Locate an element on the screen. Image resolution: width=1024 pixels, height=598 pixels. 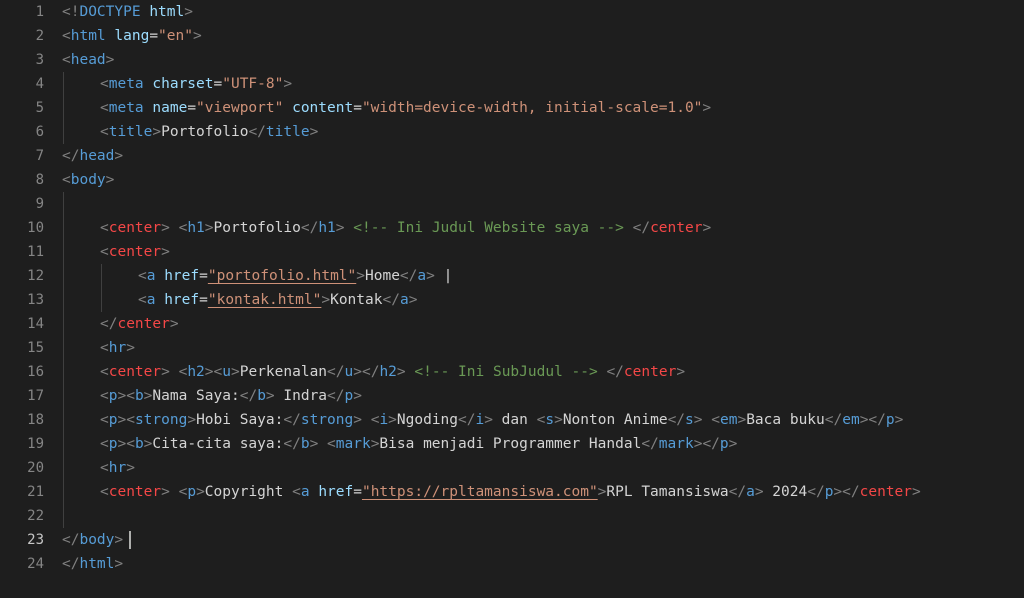
code-token: <!-- Ini Judul Website saya --> is located at coordinates (488, 228).